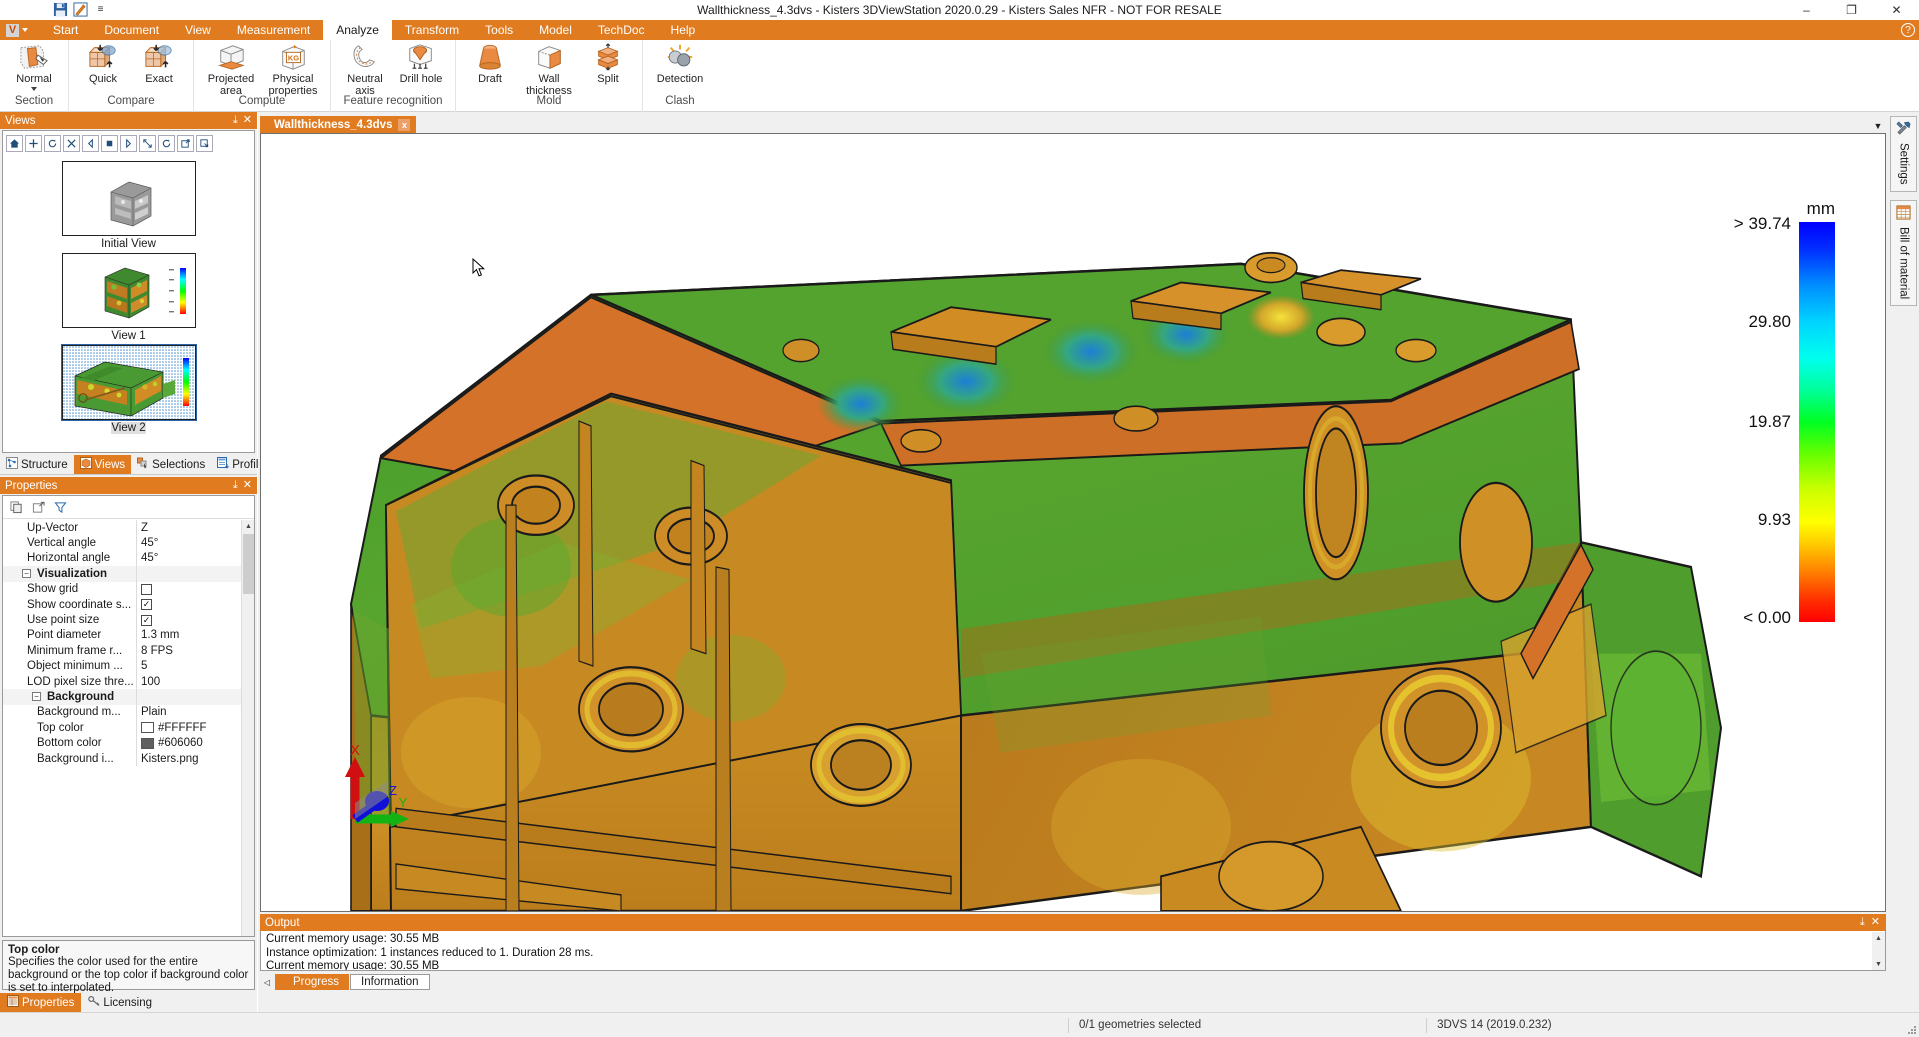 The height and width of the screenshot is (1037, 1919). I want to click on sidebar-item-selections: Selections, so click(171, 464).